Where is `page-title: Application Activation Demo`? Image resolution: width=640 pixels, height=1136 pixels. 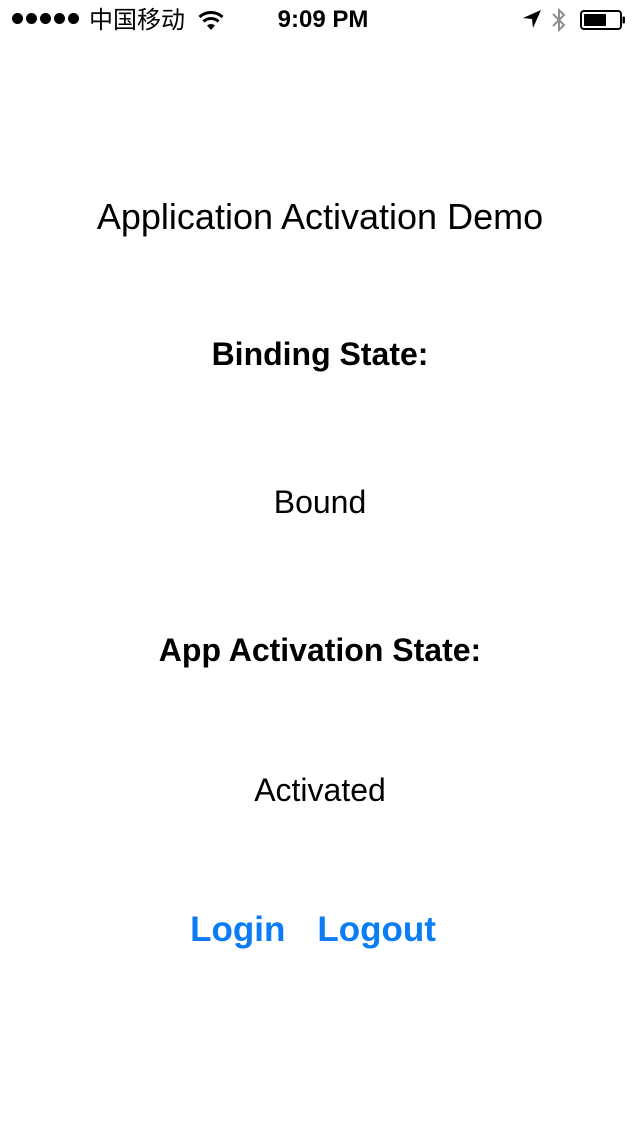 page-title: Application Activation Demo is located at coordinates (320, 216).